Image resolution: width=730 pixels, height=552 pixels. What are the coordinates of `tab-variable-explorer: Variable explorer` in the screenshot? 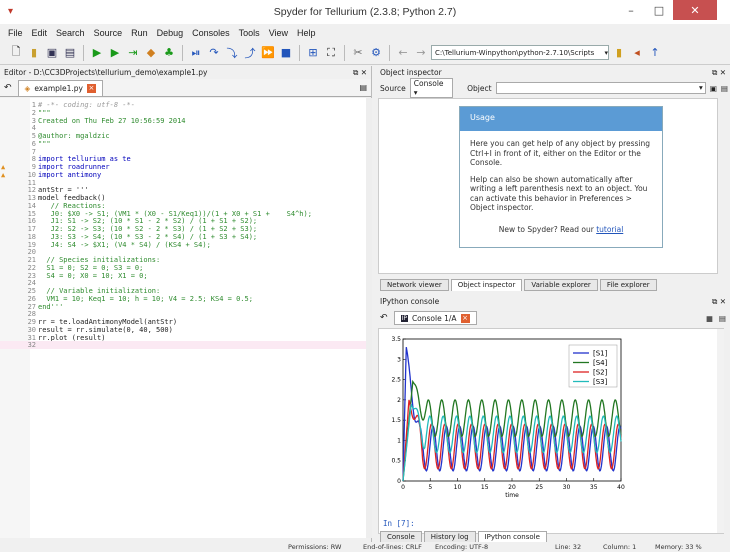 It's located at (561, 285).